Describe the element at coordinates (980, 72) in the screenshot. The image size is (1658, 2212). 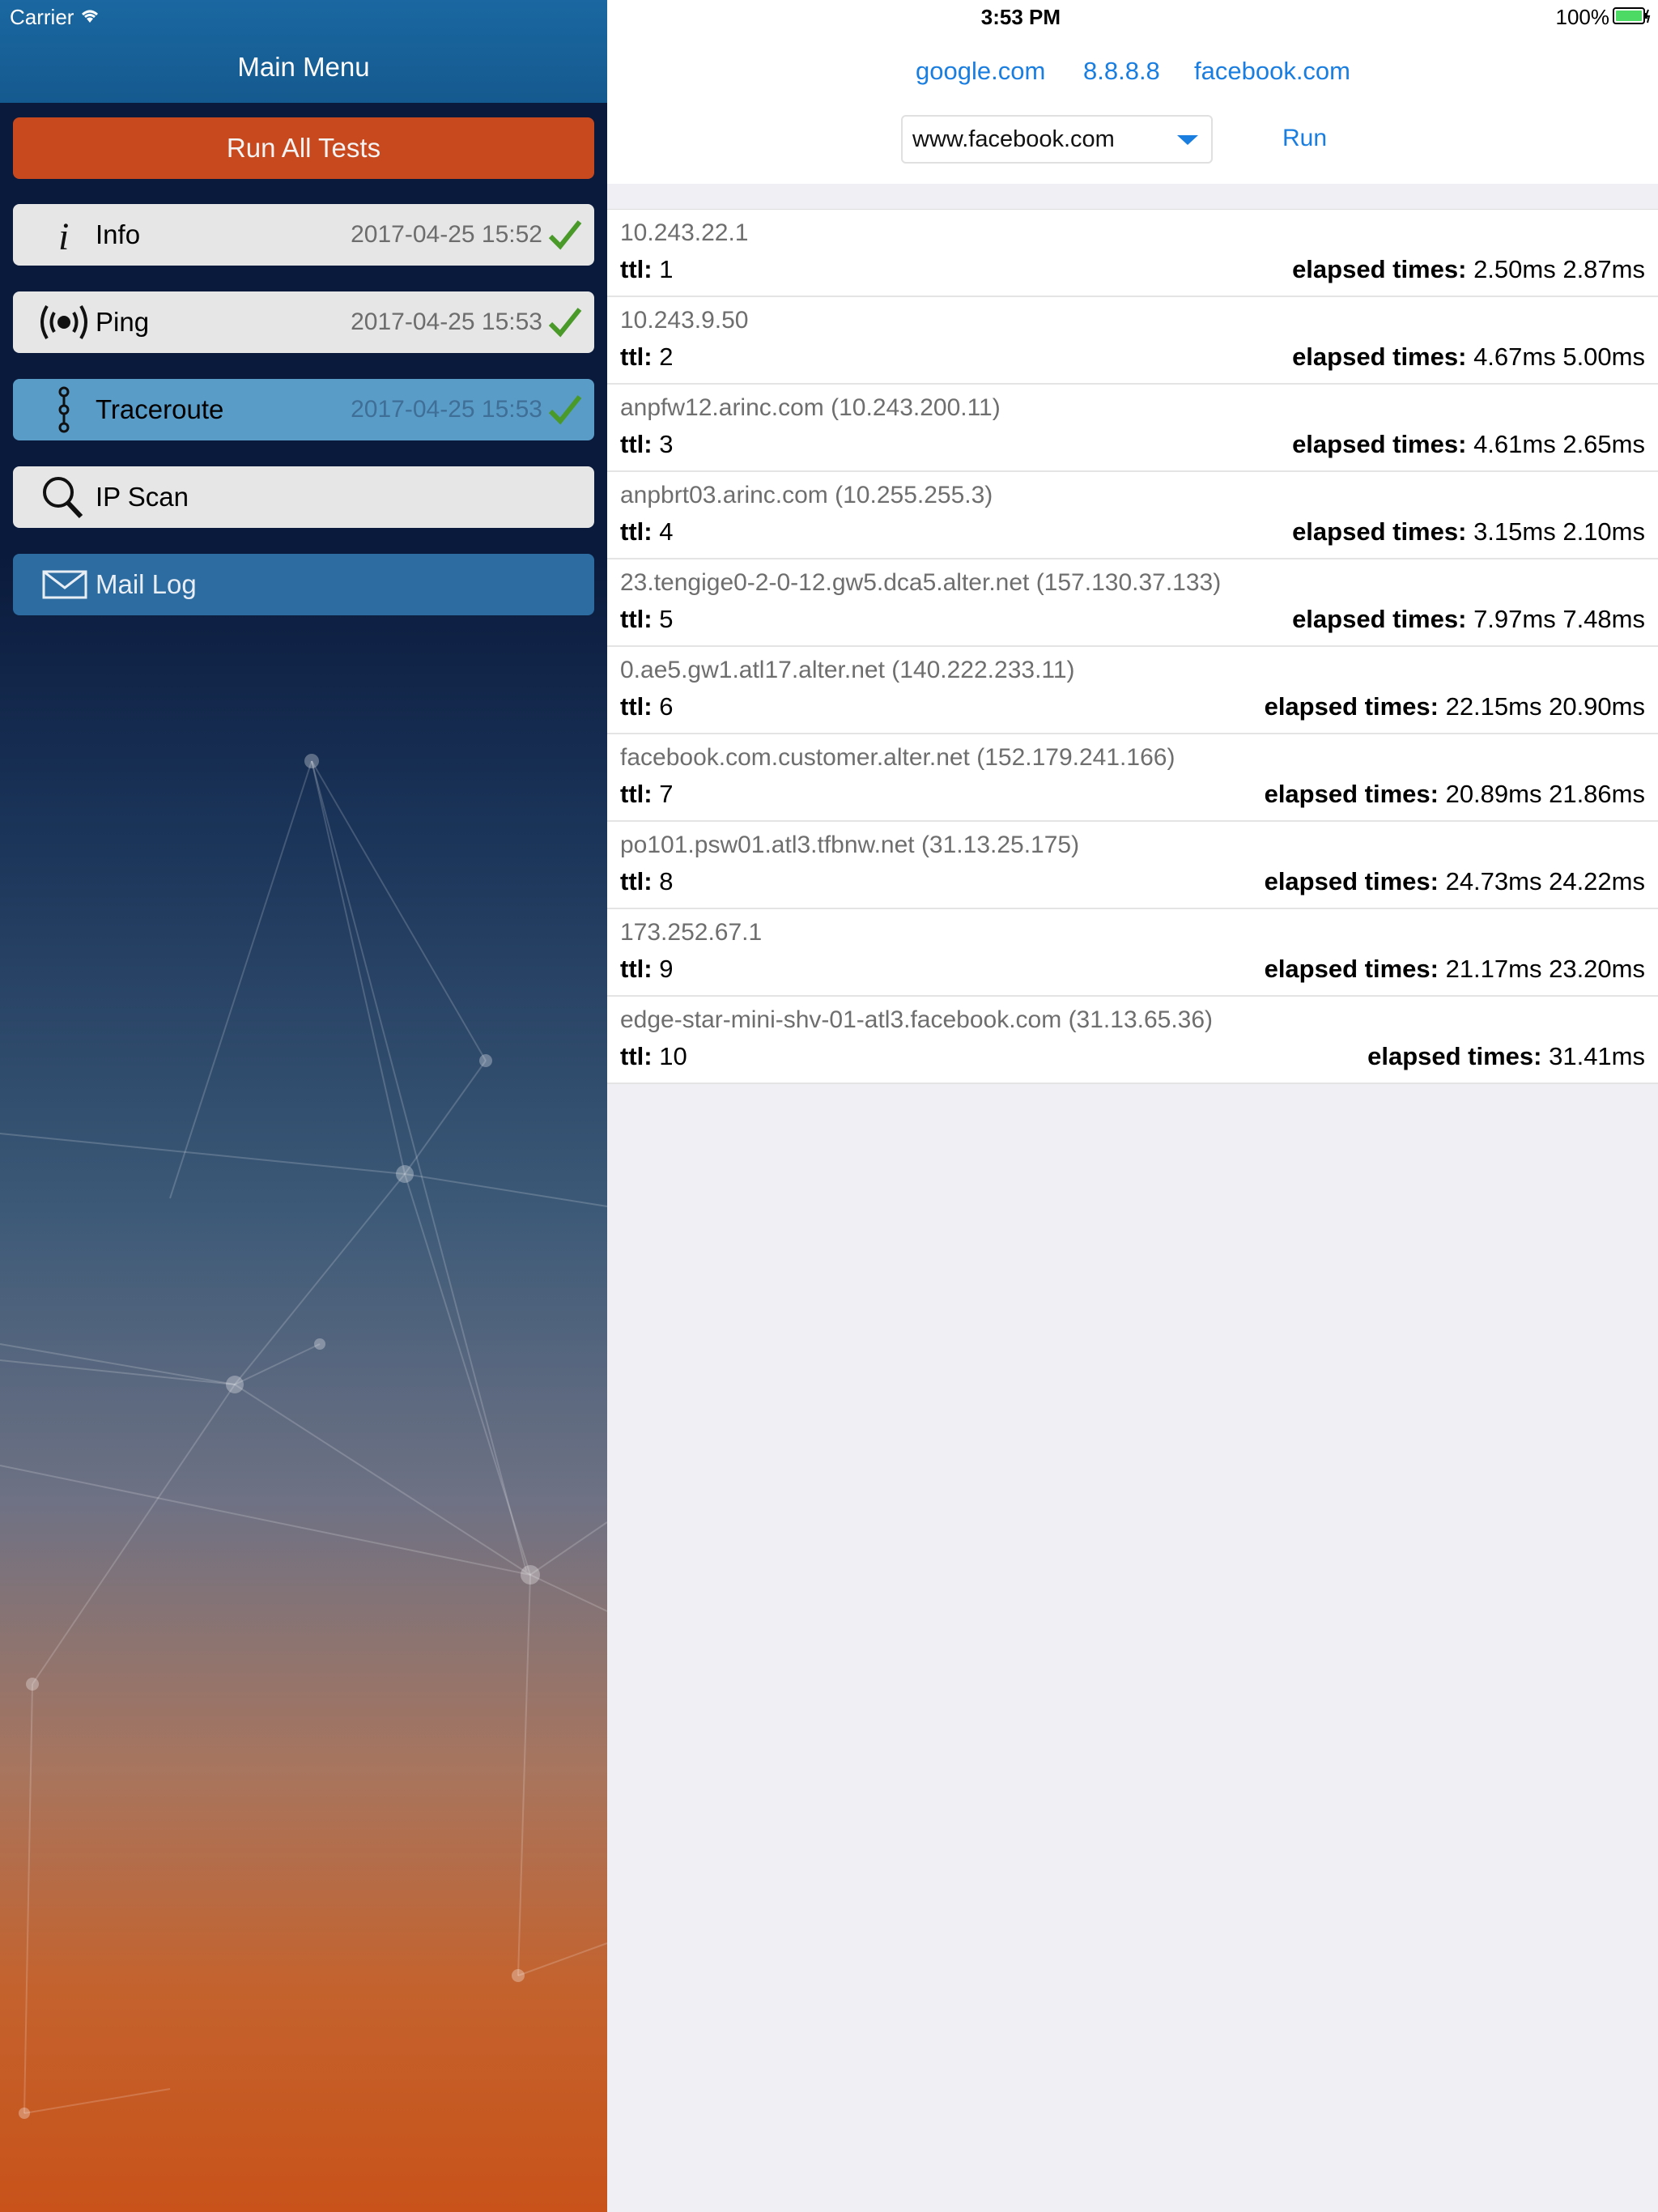
I see `quick-host-google-link: google.com` at that location.